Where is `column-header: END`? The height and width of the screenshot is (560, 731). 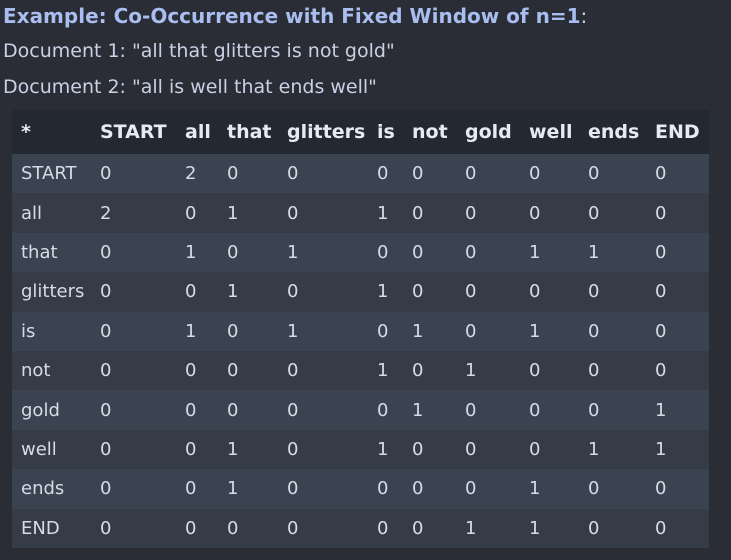
column-header: END is located at coordinates (677, 132).